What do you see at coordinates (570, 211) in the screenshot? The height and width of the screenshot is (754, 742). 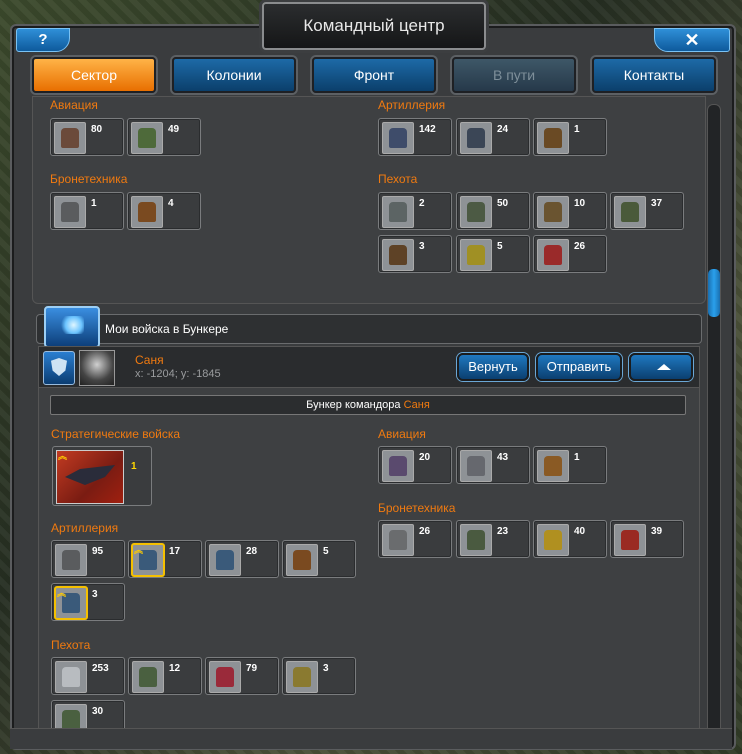 I see `unit-slot: 10` at bounding box center [570, 211].